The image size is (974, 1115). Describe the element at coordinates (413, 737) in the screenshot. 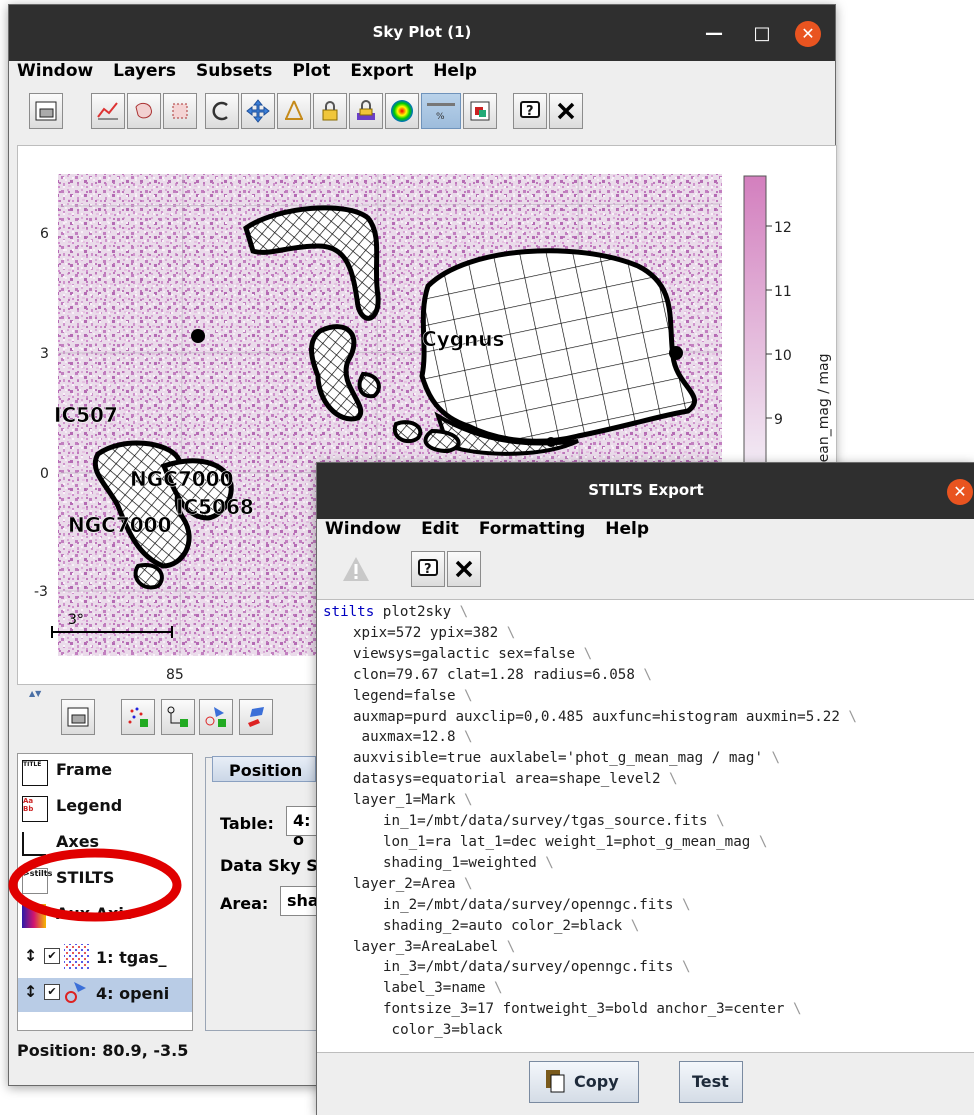

I see `stilts-command-line: auxmax=12.8 \` at that location.